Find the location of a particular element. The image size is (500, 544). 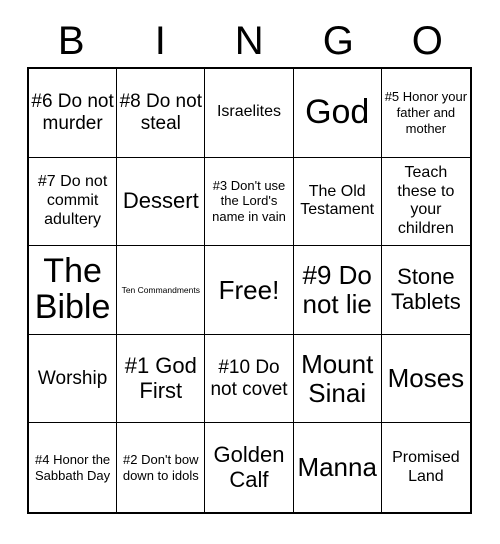

bingo-cell: Teach these to your children is located at coordinates (425, 202).